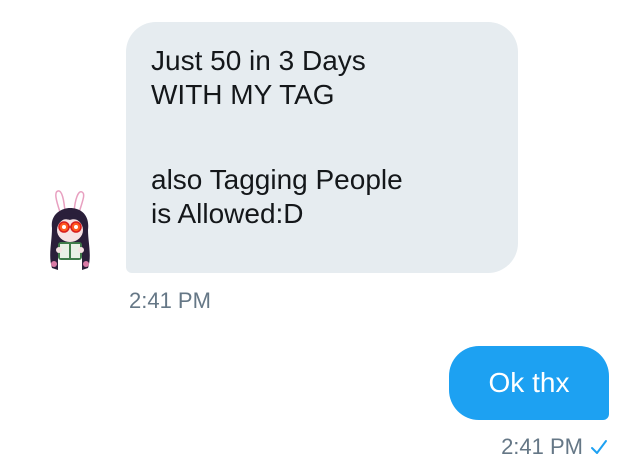 This screenshot has width=639, height=473. I want to click on incoming-timestamp: 2:41 PM, so click(170, 300).